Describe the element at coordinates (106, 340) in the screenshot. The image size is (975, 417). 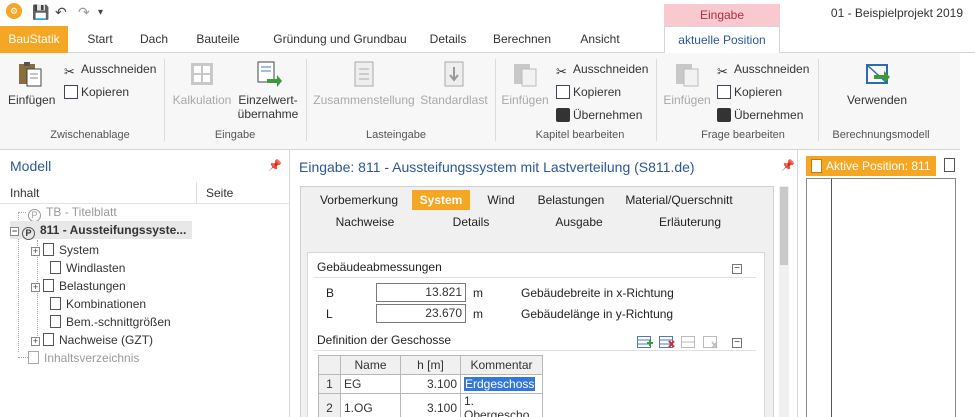
I see `tree-item-label: Nachweise (GZT)` at that location.